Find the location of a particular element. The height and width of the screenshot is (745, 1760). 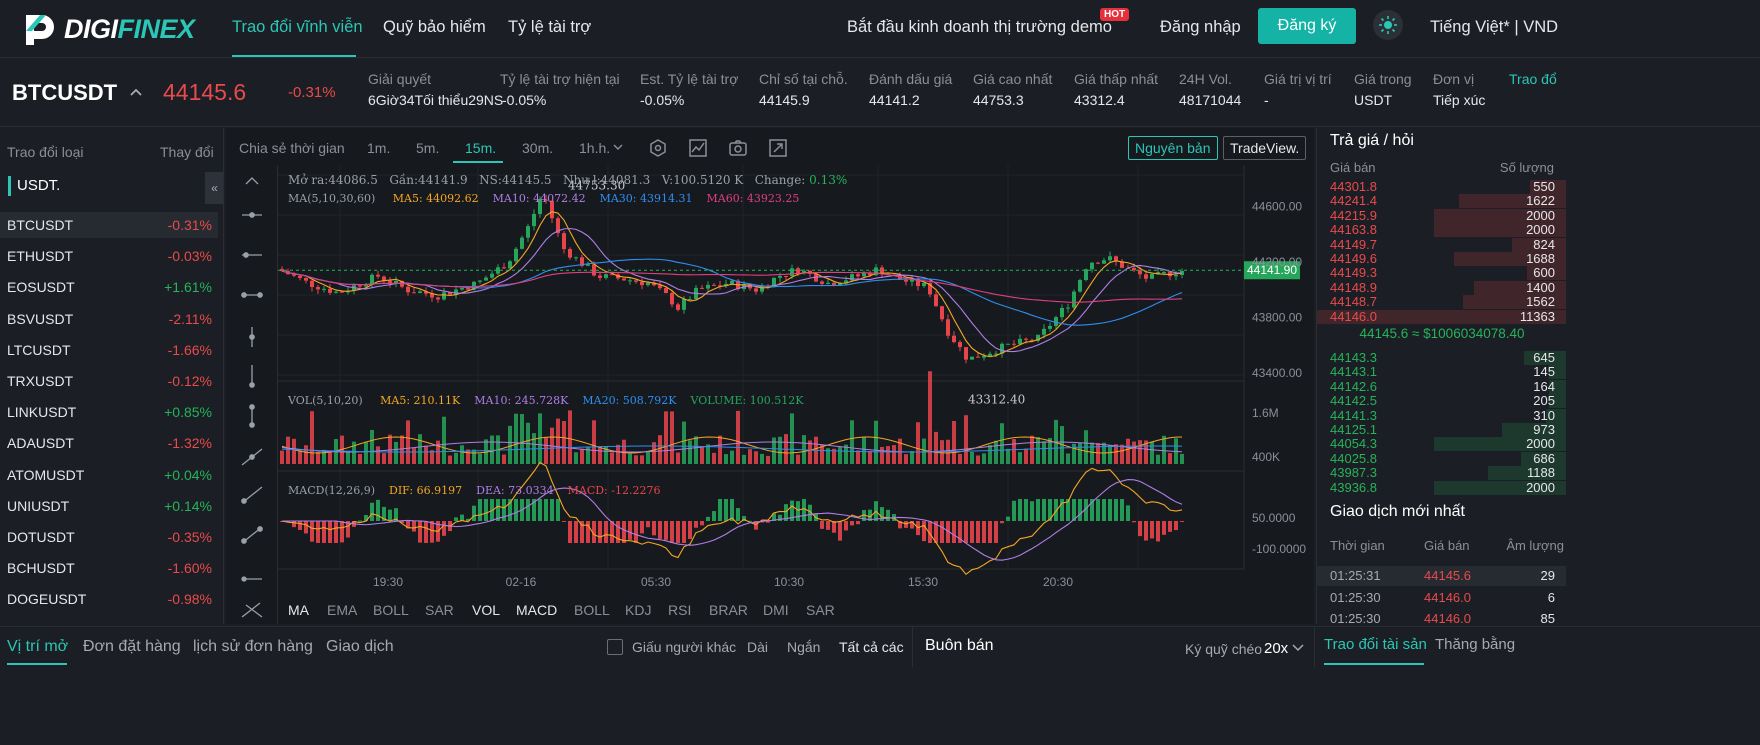

ask-row: 44301.8 550 is located at coordinates (1441, 187).